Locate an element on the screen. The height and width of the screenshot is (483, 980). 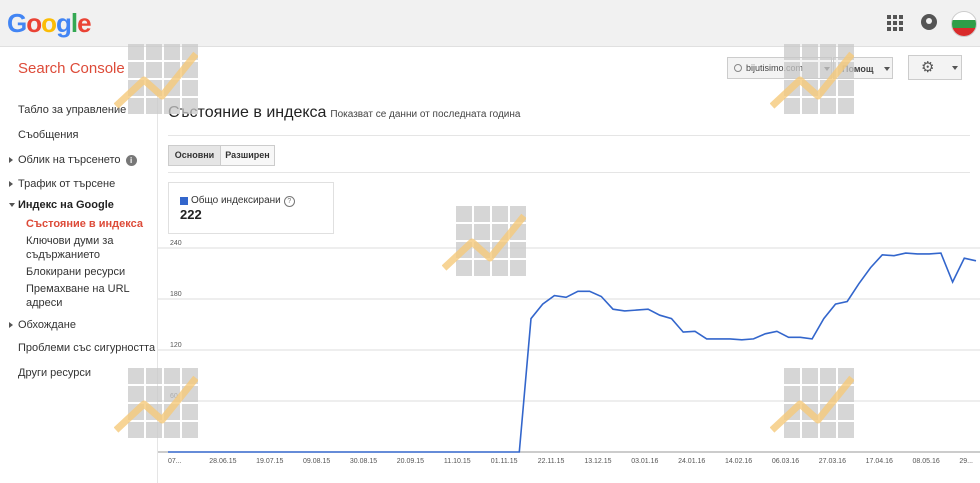
x-tick-label: 17.04.16 is located at coordinates (879, 461).